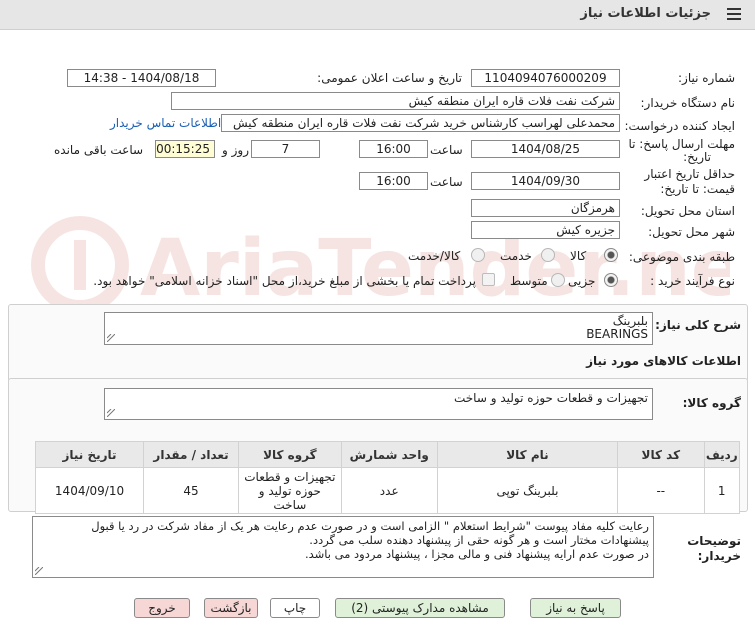  What do you see at coordinates (617, 334) in the screenshot?
I see `need-description-line-2: BEARINGS` at bounding box center [617, 334].